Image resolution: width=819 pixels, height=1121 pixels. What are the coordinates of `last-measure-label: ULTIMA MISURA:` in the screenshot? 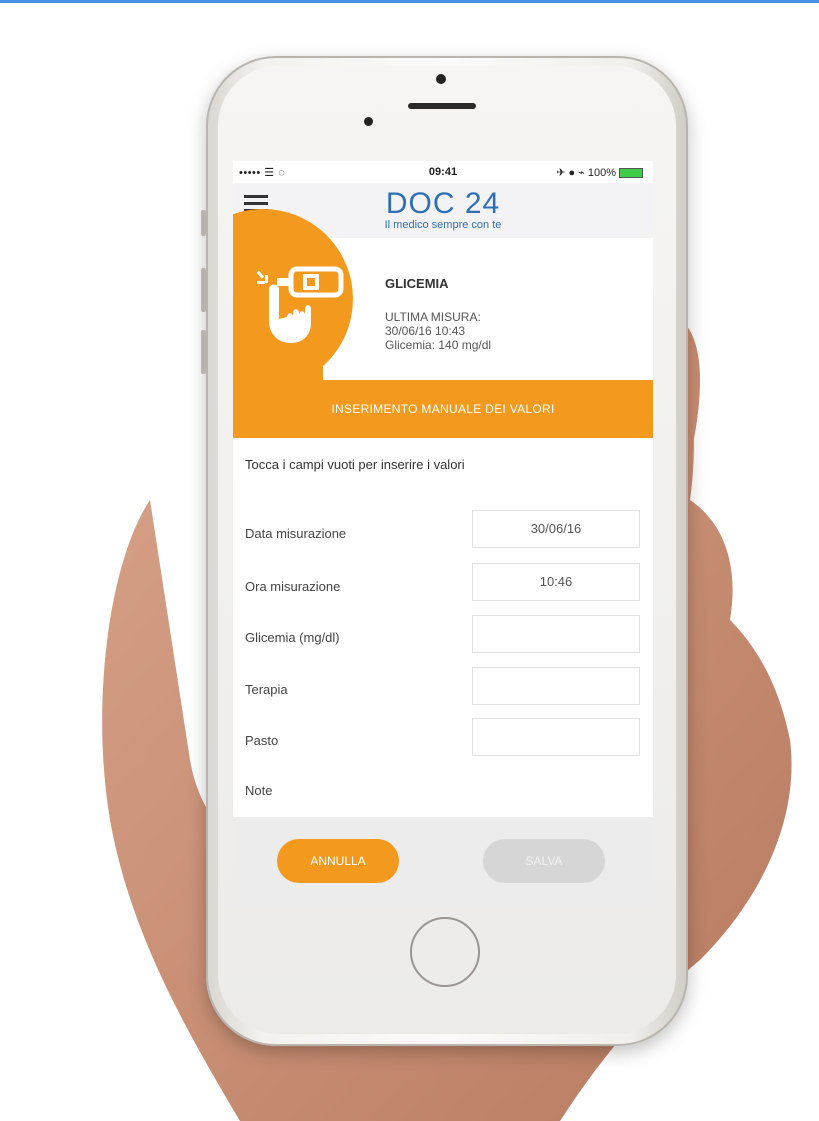 It's located at (433, 317).